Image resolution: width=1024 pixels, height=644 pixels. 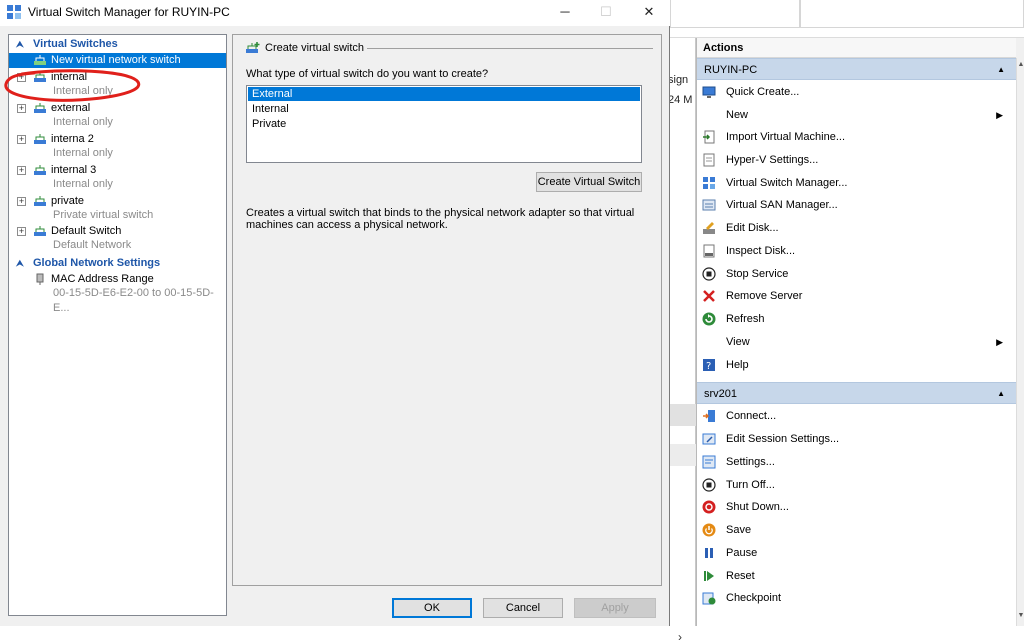 What do you see at coordinates (253, 47) in the screenshot?
I see `create-switch-icon` at bounding box center [253, 47].